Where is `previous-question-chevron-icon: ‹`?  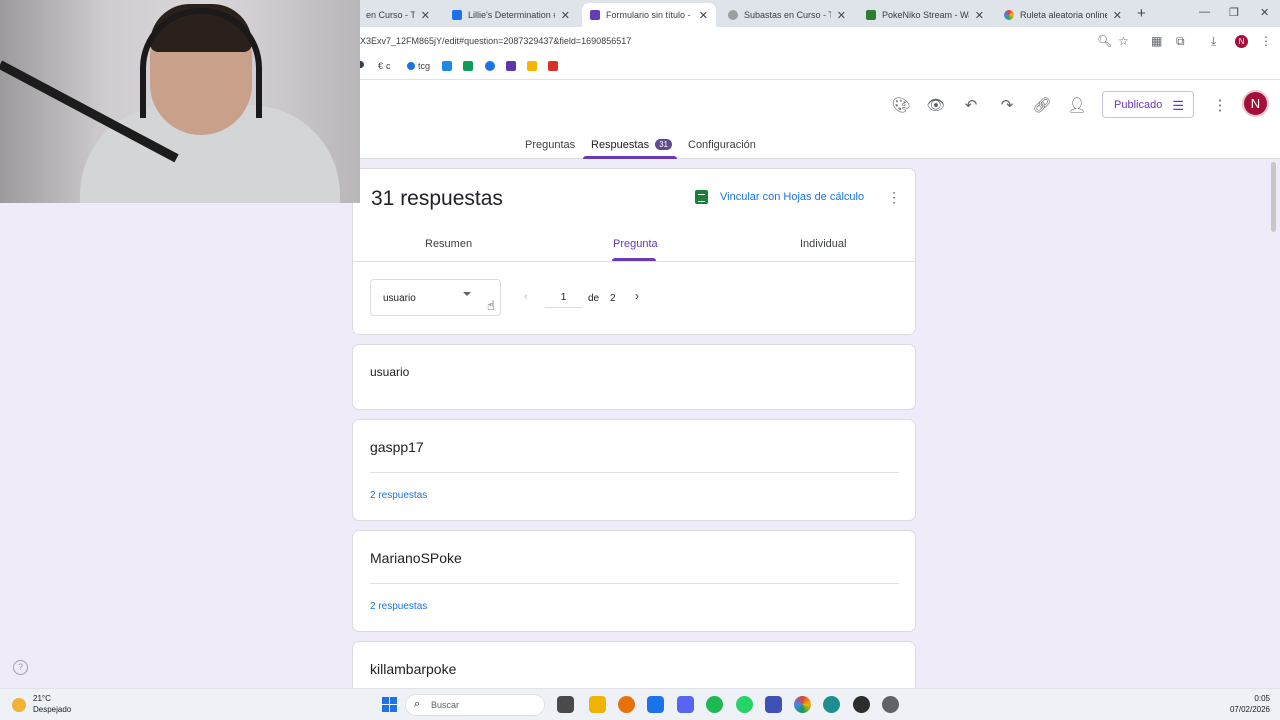 previous-question-chevron-icon: ‹ is located at coordinates (526, 297).